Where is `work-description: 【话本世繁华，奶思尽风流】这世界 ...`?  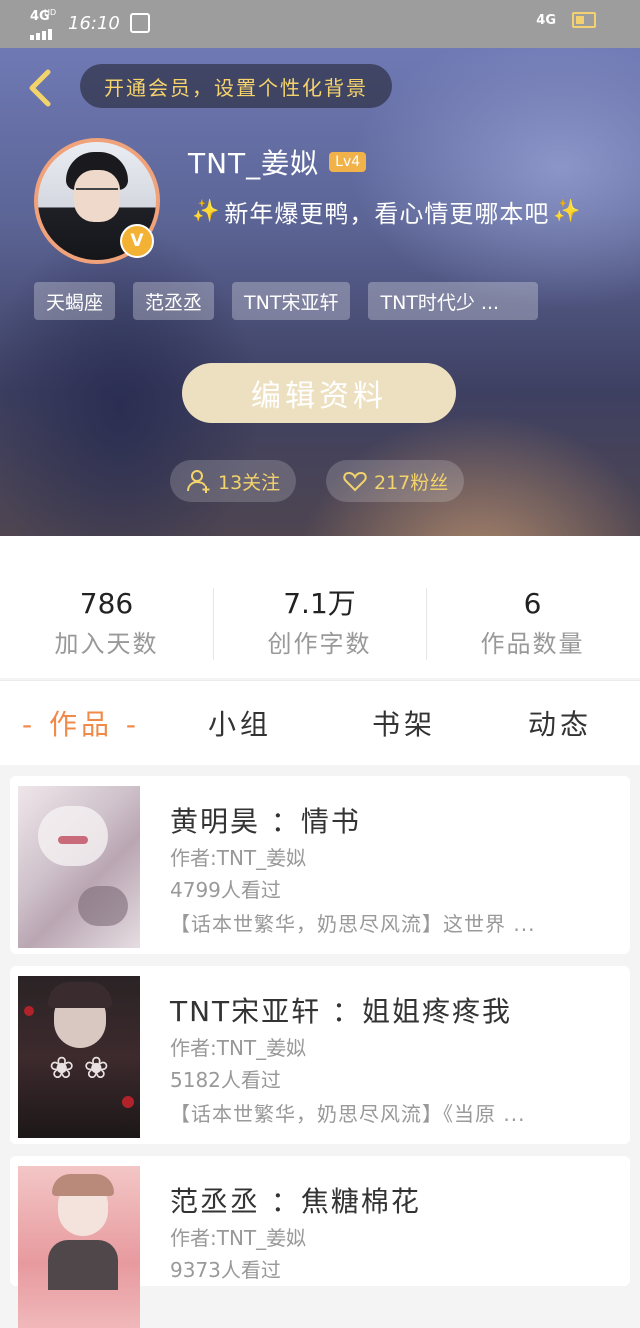
work-description: 【话本世繁华，奶思尽风流】这世界 ... is located at coordinates (353, 924).